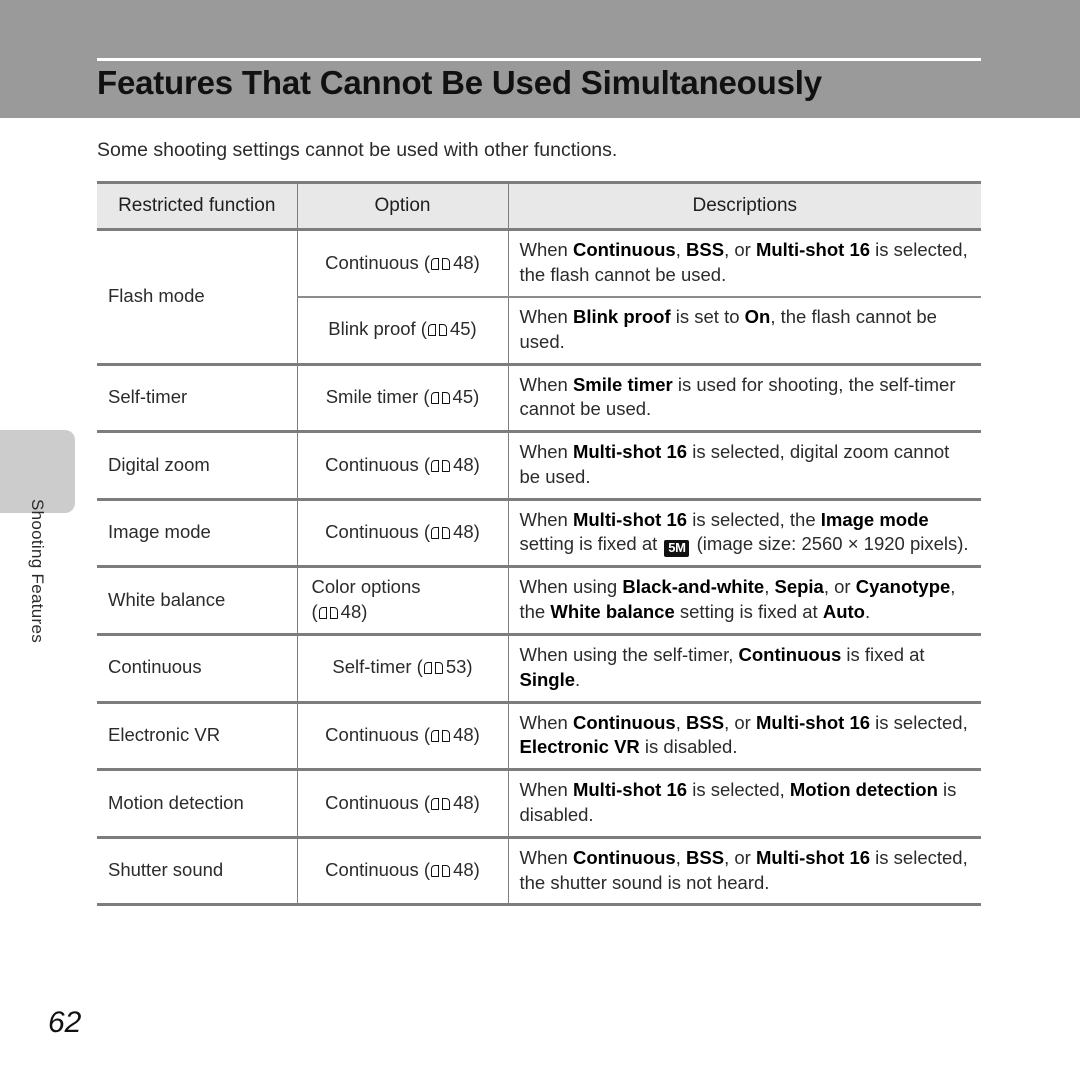 Image resolution: width=1080 pixels, height=1080 pixels. What do you see at coordinates (339, 612) in the screenshot?
I see `option-page-reference: (48)` at bounding box center [339, 612].